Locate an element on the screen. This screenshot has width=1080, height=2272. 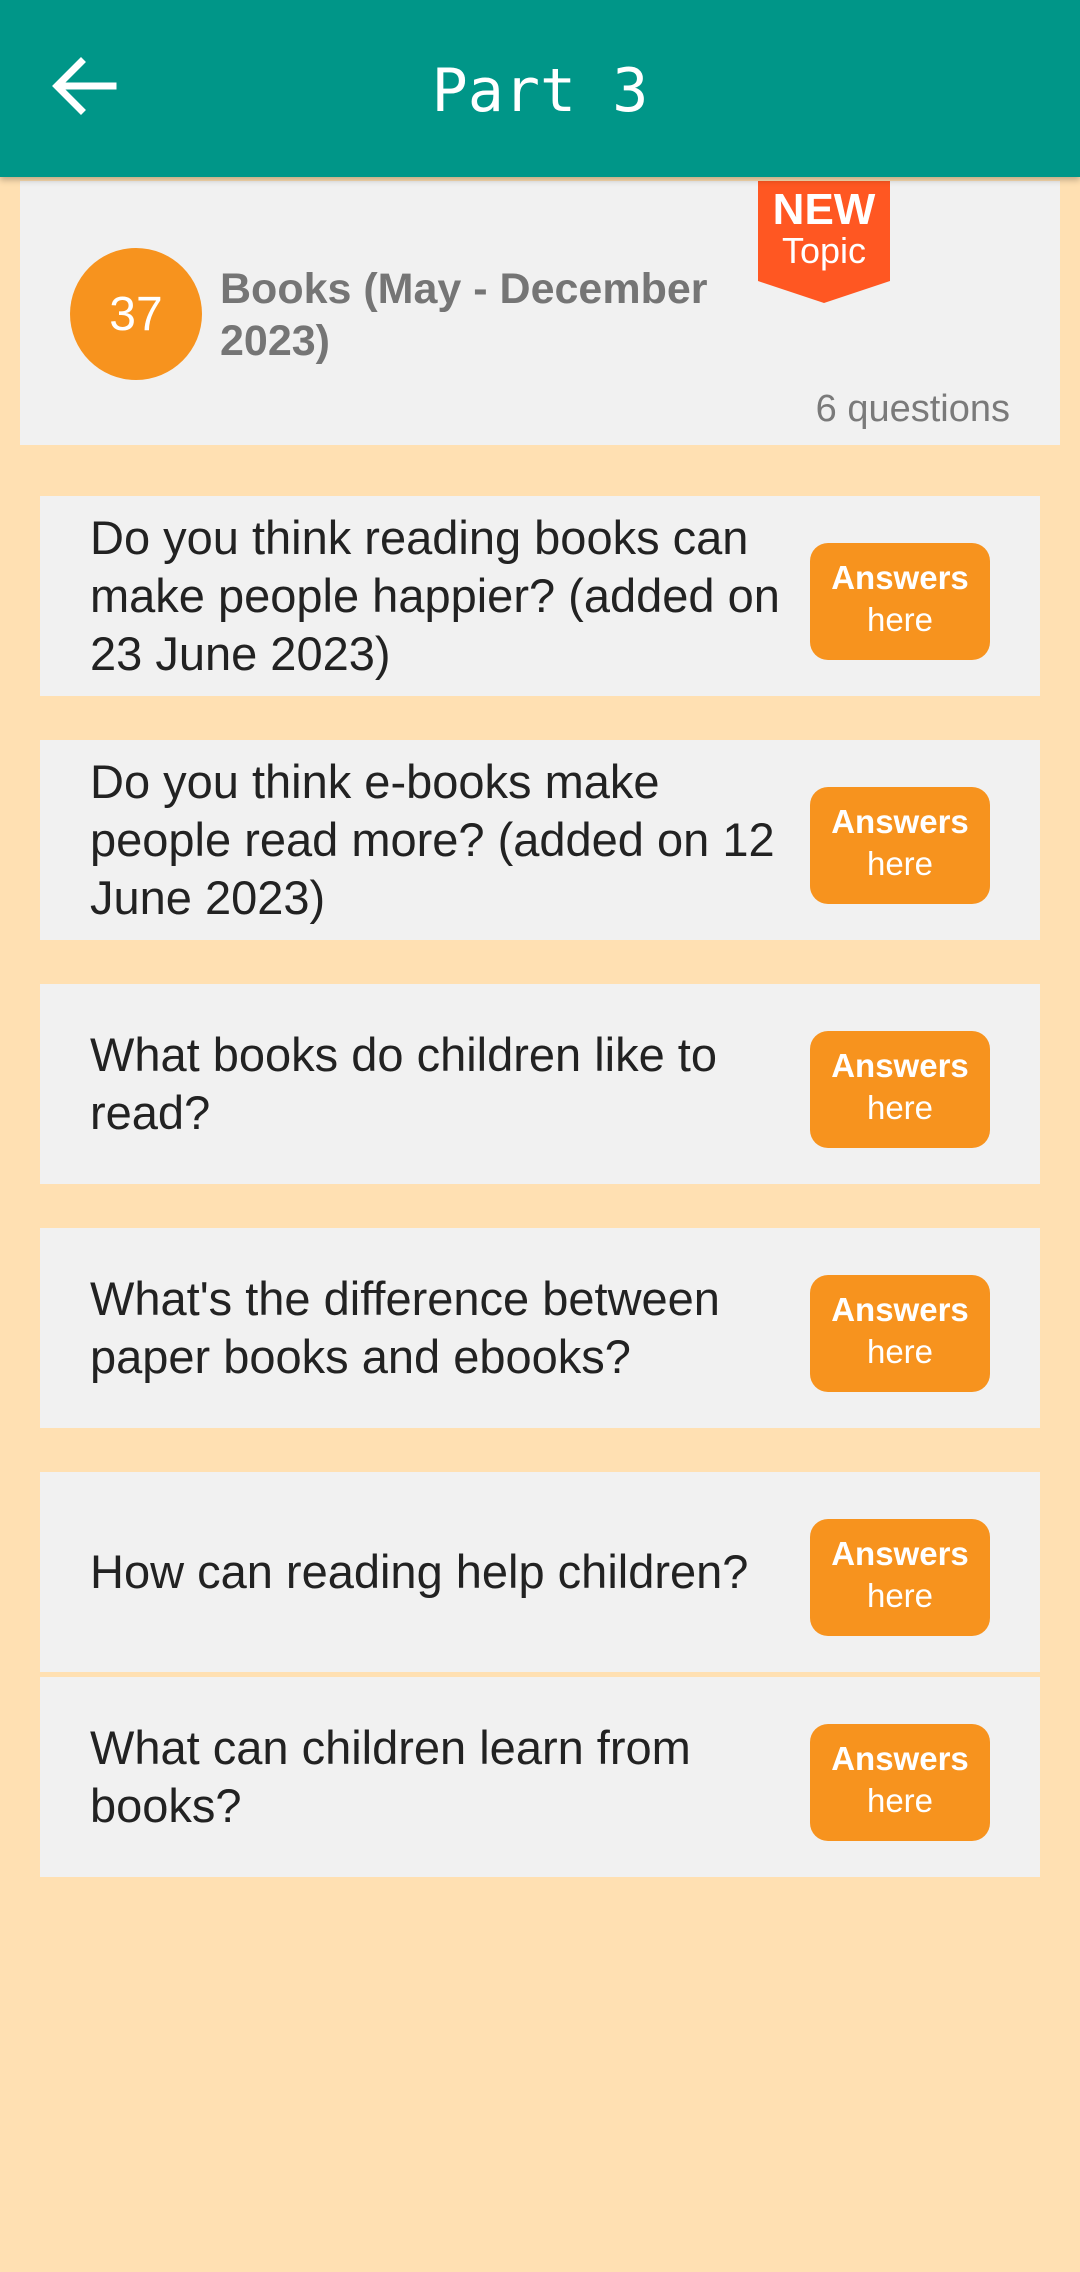
page-title: Part 3 is located at coordinates (540, 91).